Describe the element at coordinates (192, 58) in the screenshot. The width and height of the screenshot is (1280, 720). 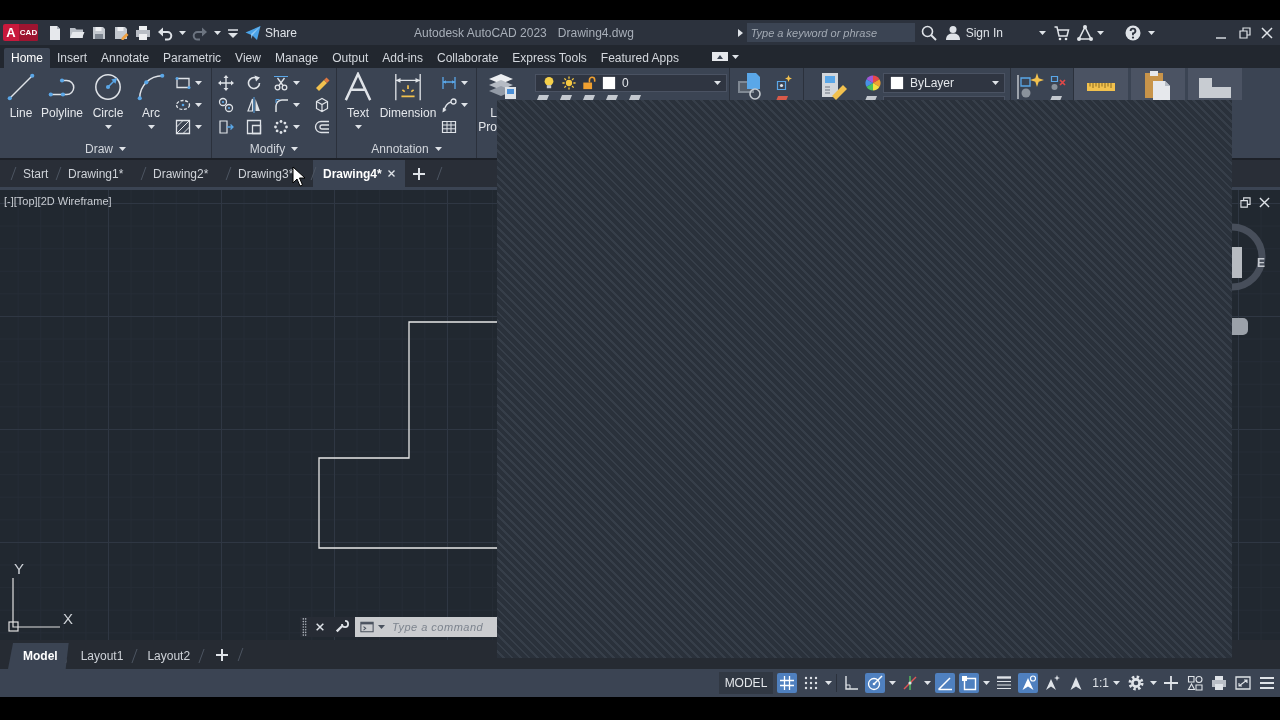
I see `ribbon-tab: Parametric` at that location.